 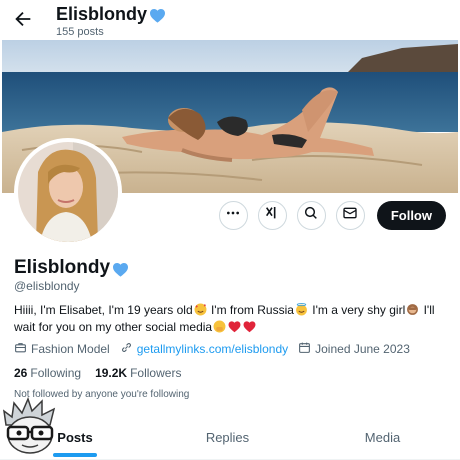 I want to click on search-icon, so click(x=311, y=215).